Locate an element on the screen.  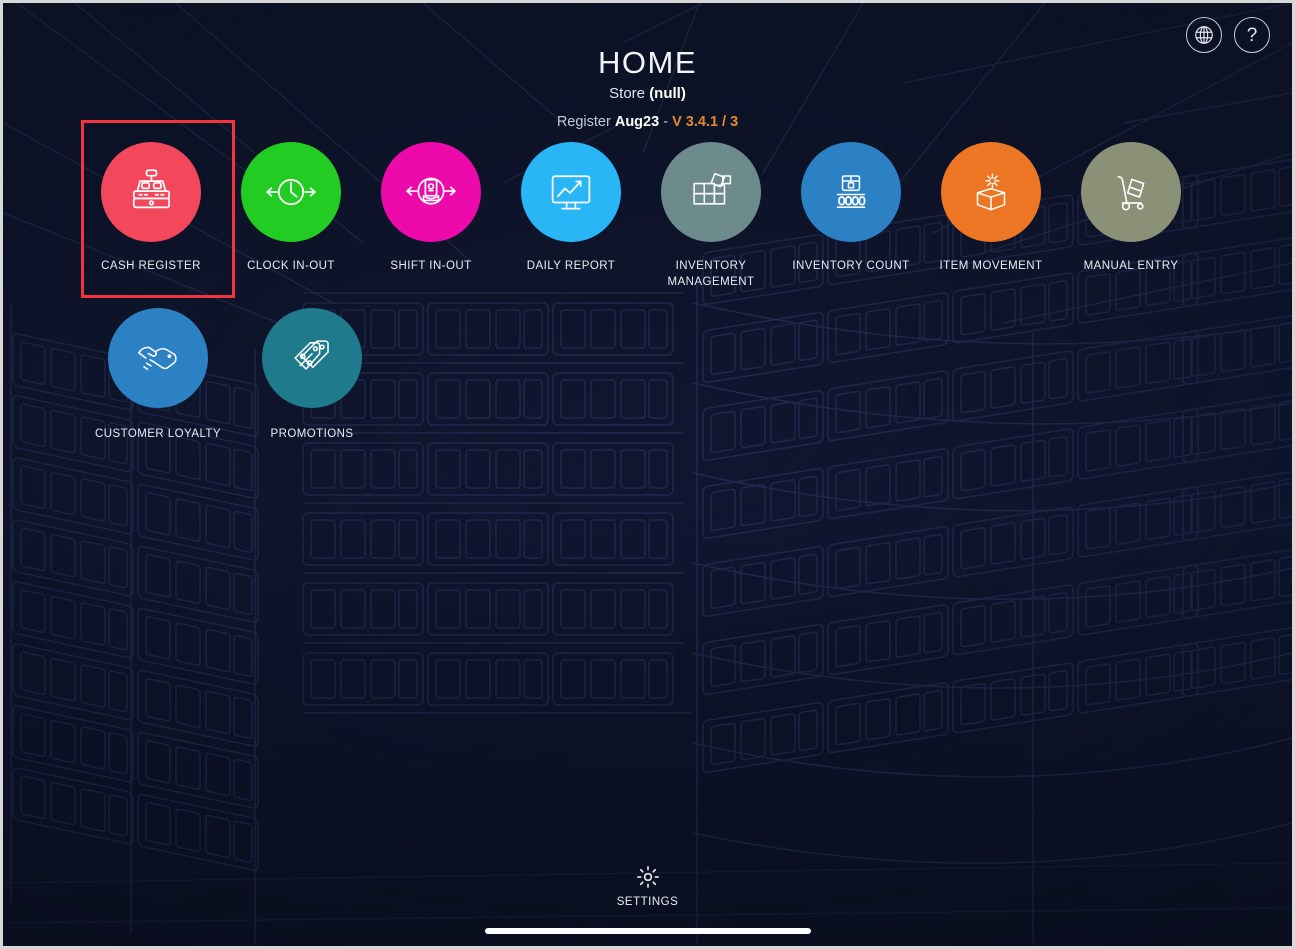
monitor-chart-icon is located at coordinates (571, 192).